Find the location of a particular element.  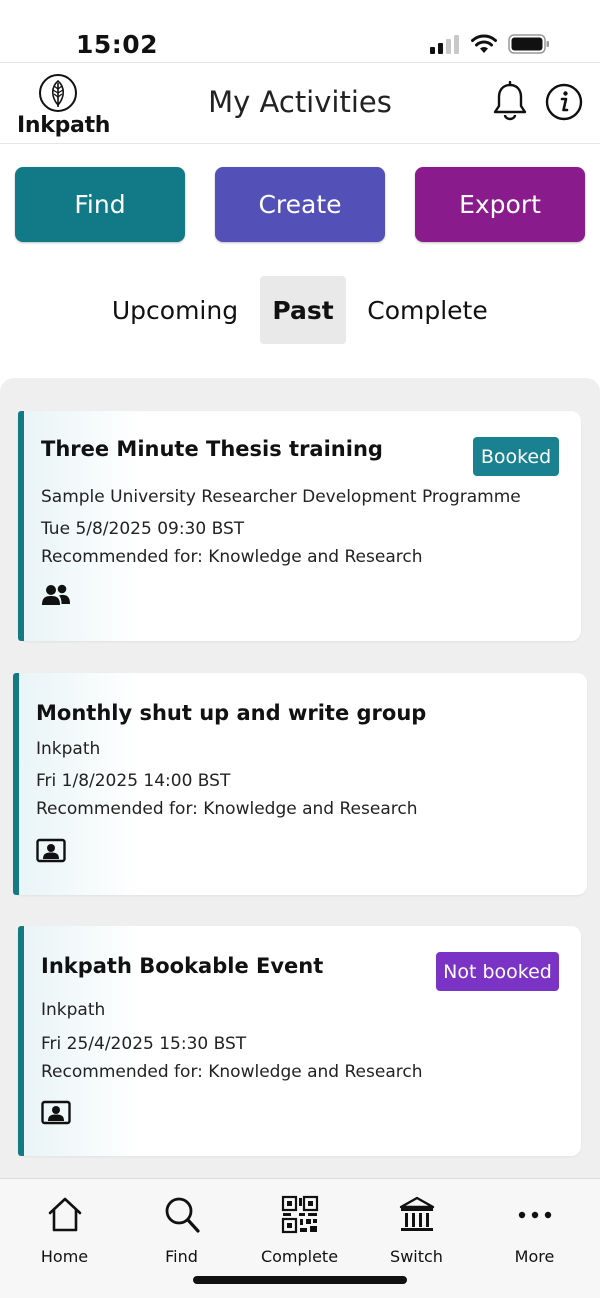

nav-label: Home is located at coordinates (64, 1256).